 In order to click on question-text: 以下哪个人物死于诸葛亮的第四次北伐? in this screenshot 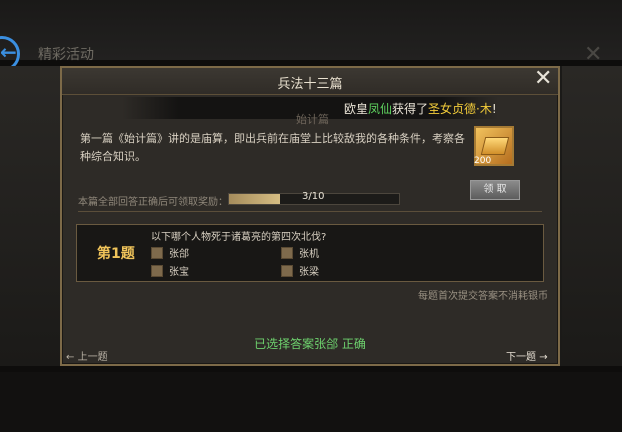, I will do `click(239, 237)`.